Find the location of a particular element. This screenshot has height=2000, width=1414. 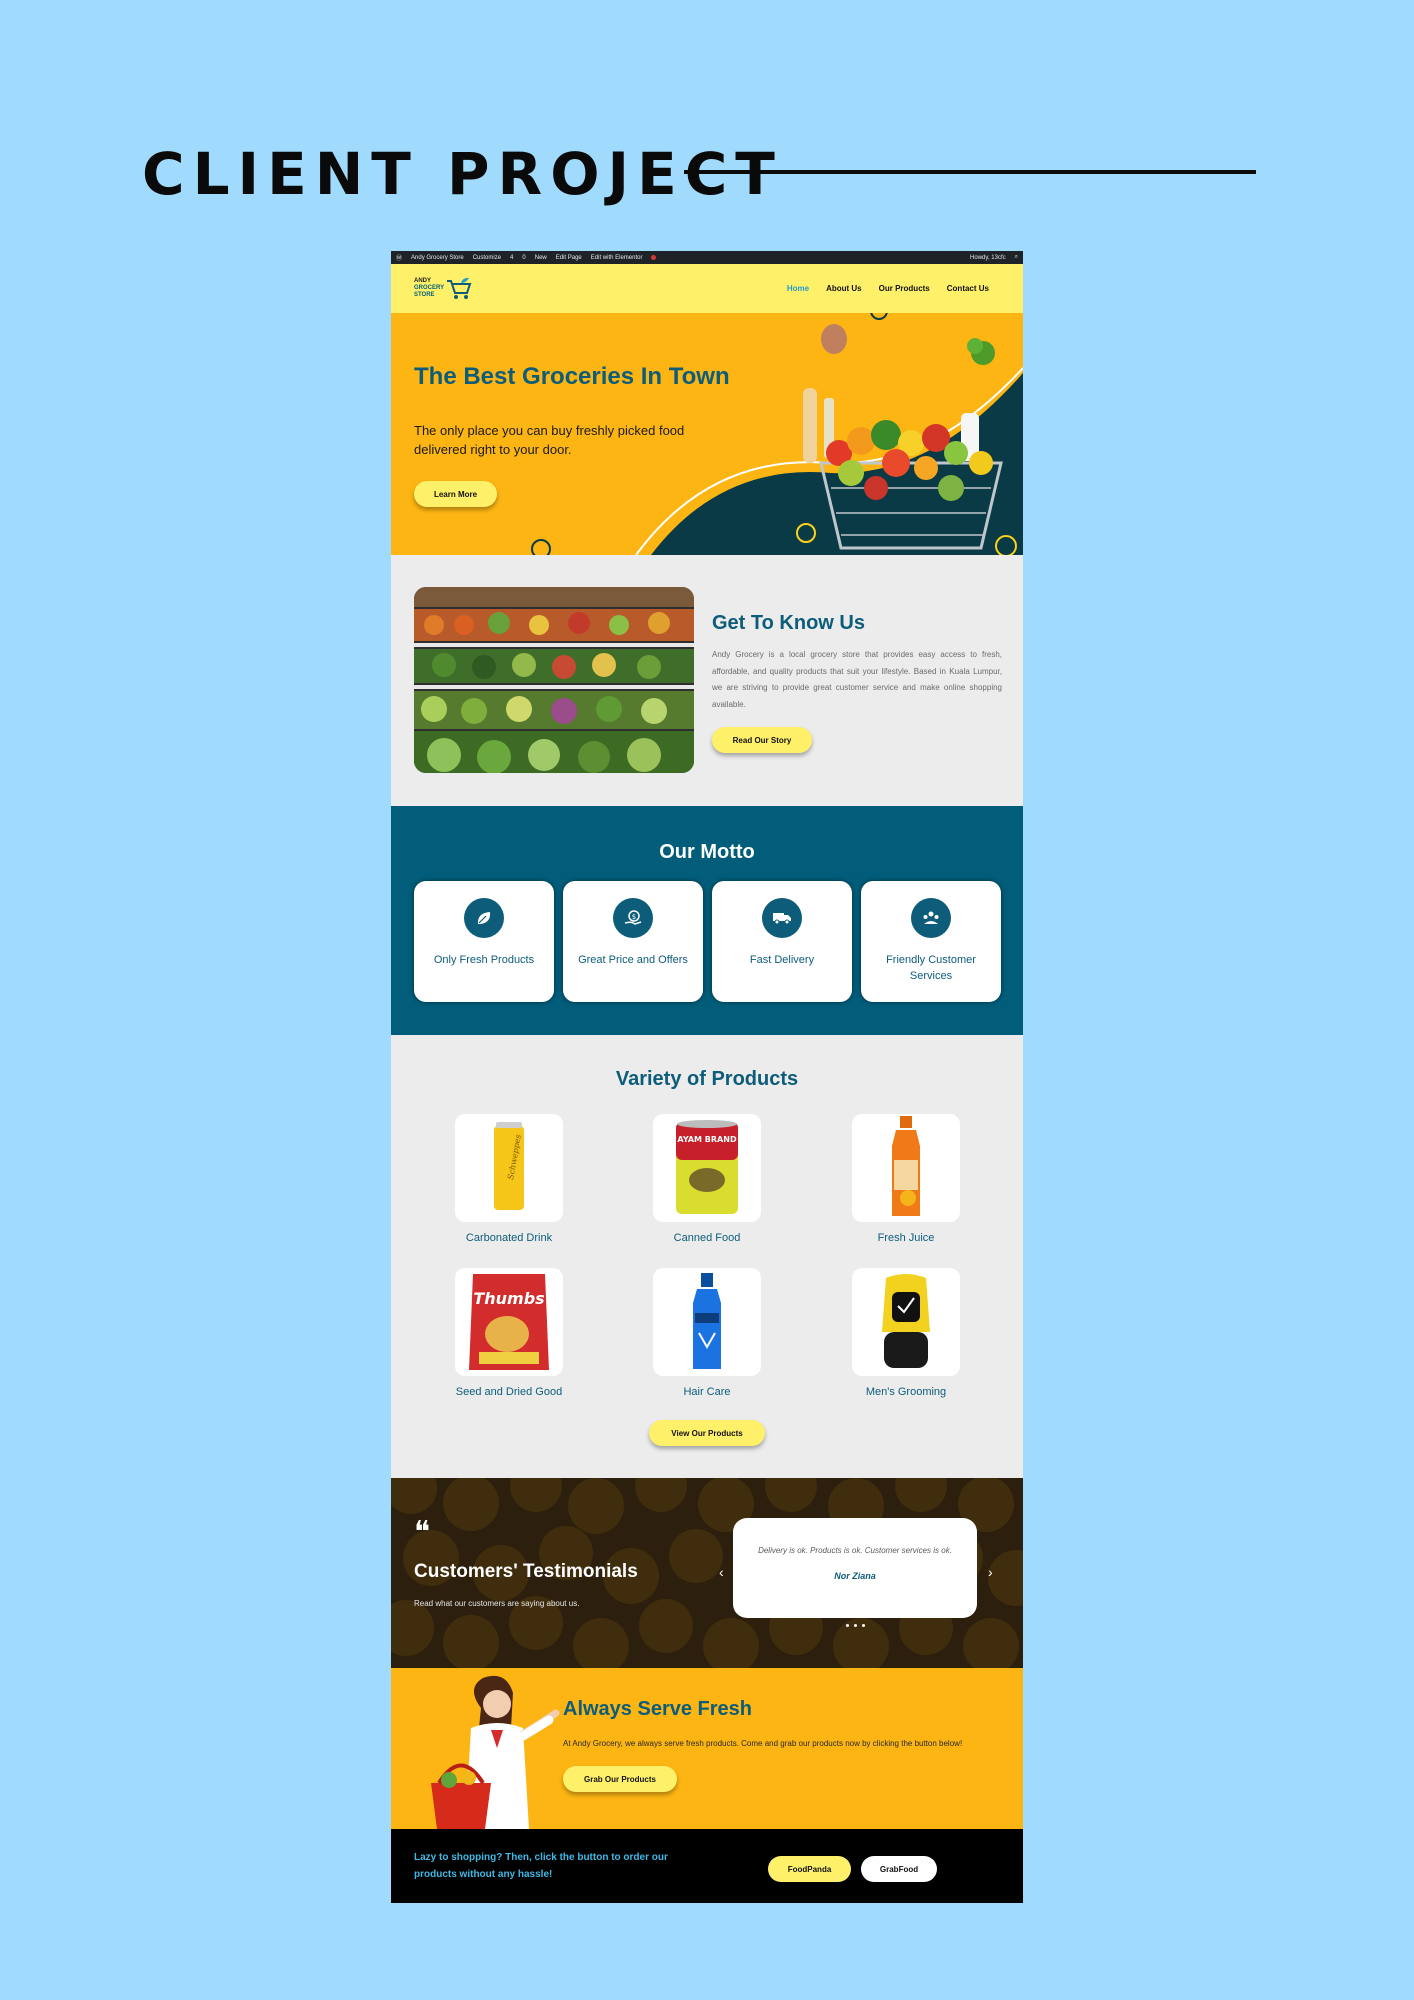

grab-our-products-button: Grab Our Products is located at coordinates (620, 1779).